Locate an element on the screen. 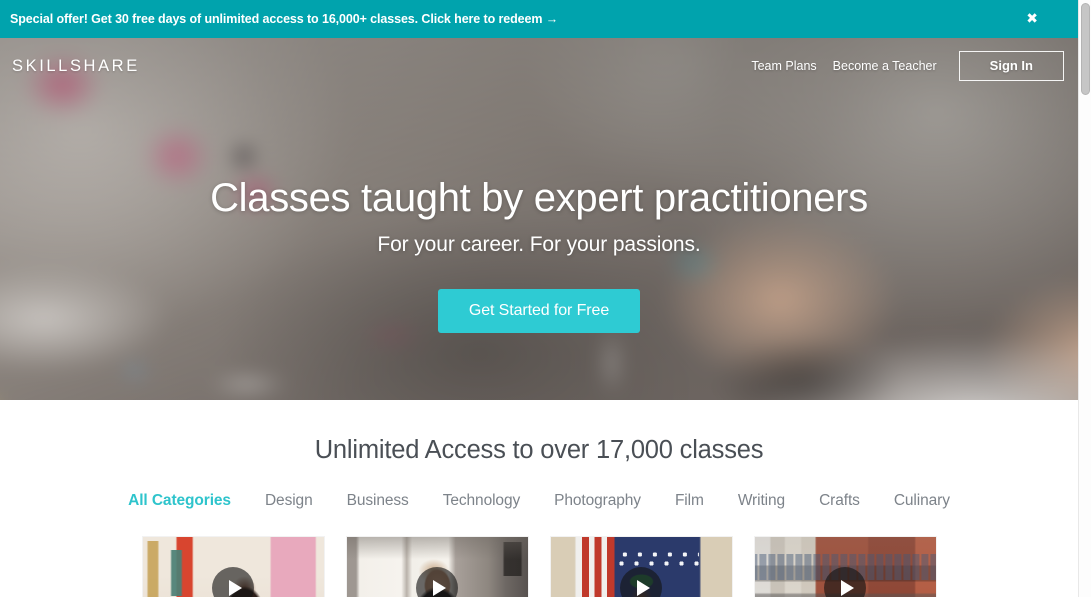 The image size is (1091, 597). tab-writing: Writing is located at coordinates (761, 501).